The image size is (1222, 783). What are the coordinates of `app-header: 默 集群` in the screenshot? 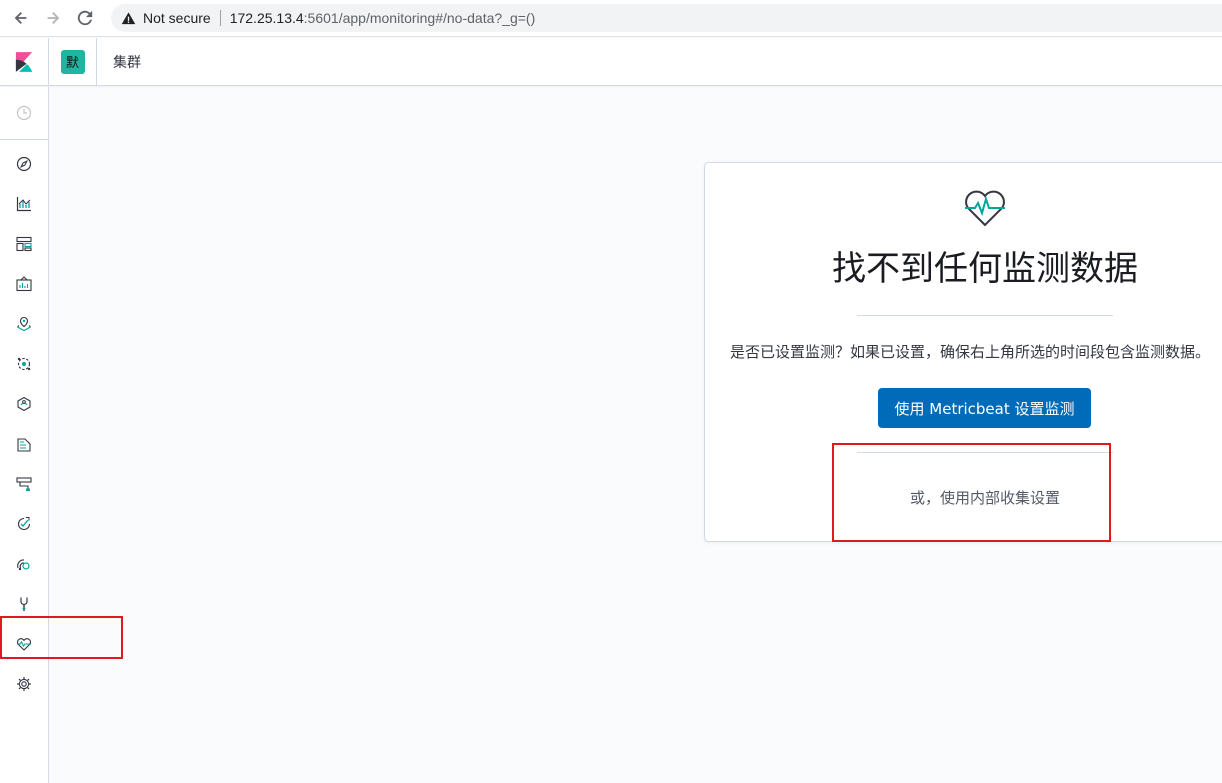 It's located at (611, 61).